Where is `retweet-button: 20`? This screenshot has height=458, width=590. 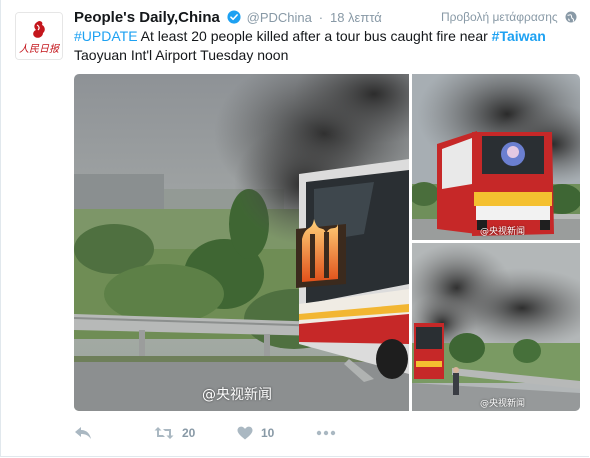 retweet-button: 20 is located at coordinates (174, 433).